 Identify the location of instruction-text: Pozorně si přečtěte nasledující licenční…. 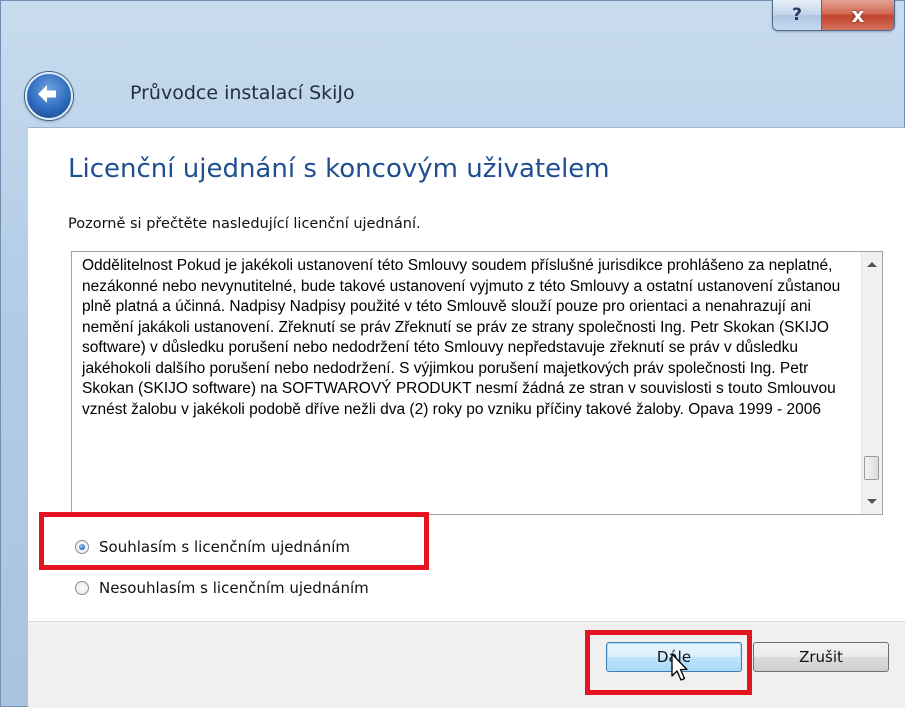
(244, 224).